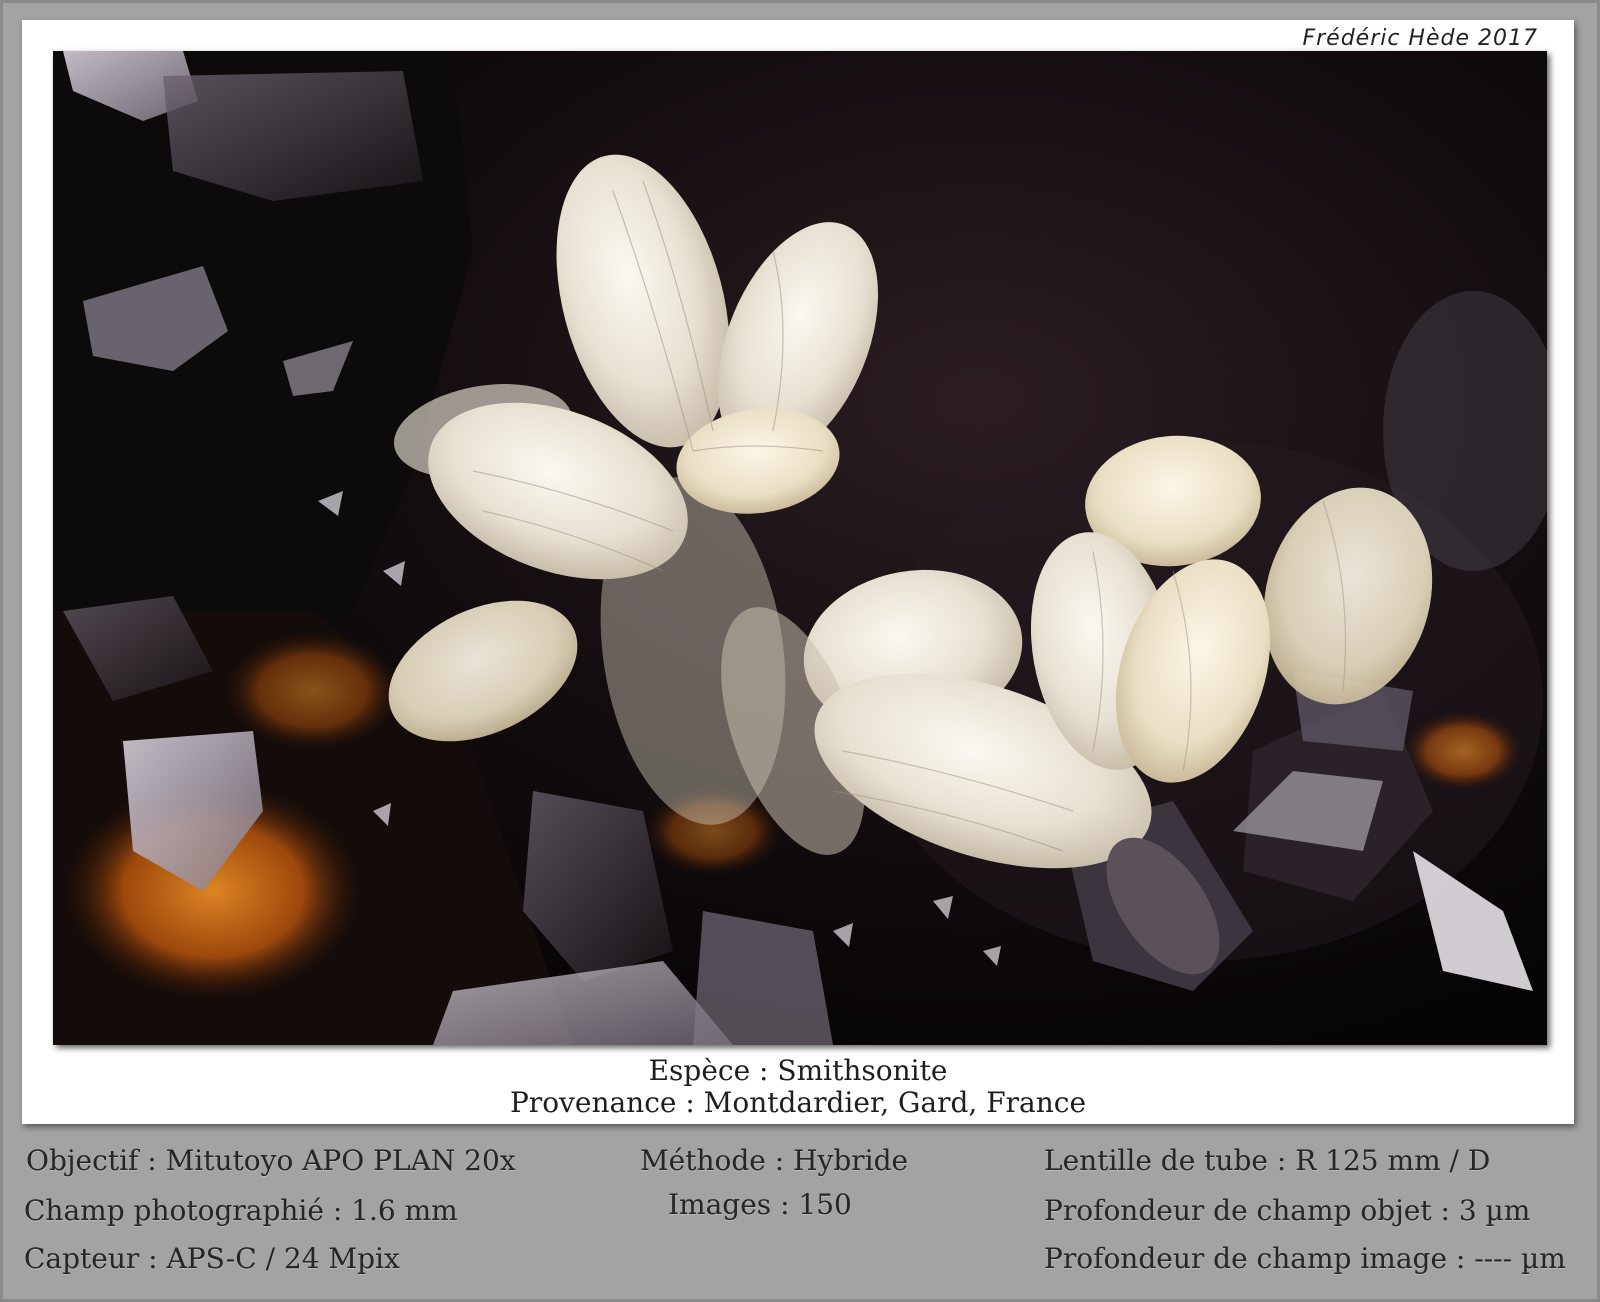 This screenshot has height=1302, width=1600. What do you see at coordinates (1267, 1160) in the screenshot?
I see `spec-tube-lens: Lentille de tube : R 125 mm / D` at bounding box center [1267, 1160].